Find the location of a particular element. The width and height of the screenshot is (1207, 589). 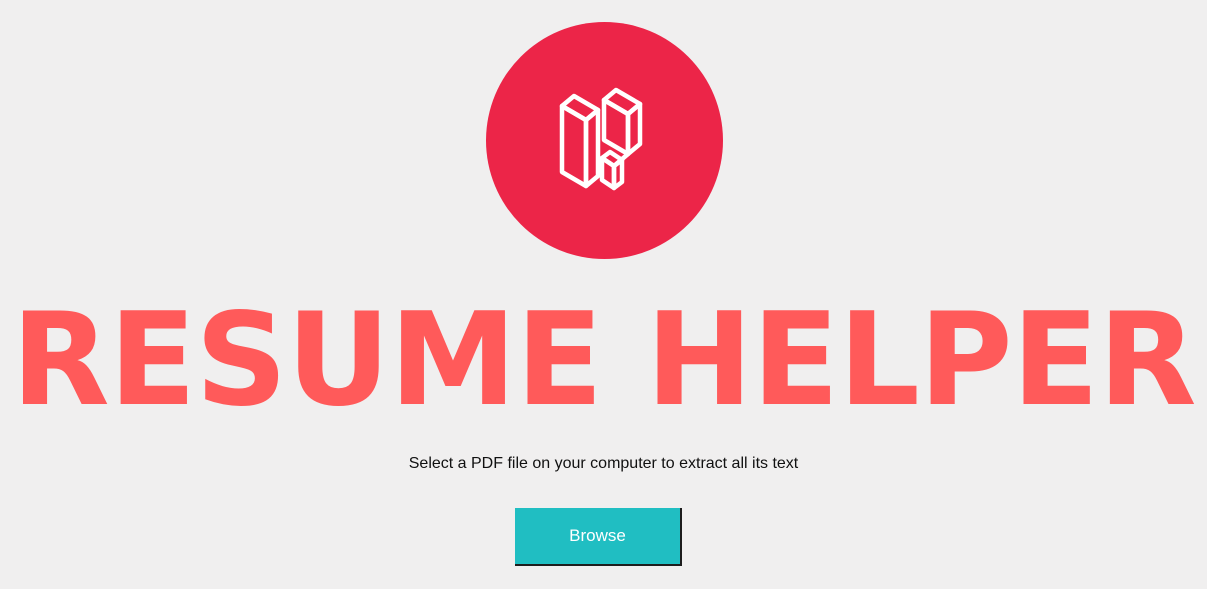

laravel-logo-icon is located at coordinates (601, 139).